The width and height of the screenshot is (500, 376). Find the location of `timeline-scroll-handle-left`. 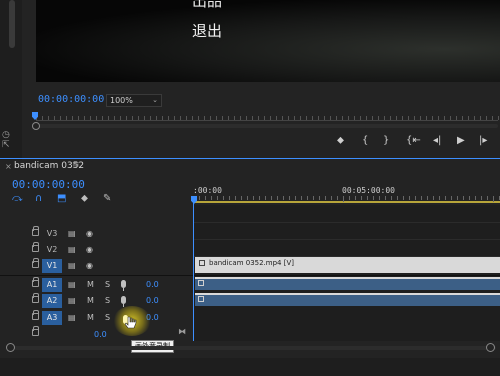

timeline-scroll-handle-left is located at coordinates (10, 347).